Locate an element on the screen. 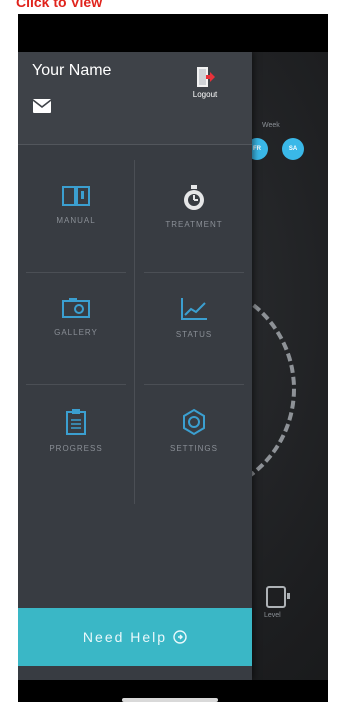  logout-icon is located at coordinates (206, 77).